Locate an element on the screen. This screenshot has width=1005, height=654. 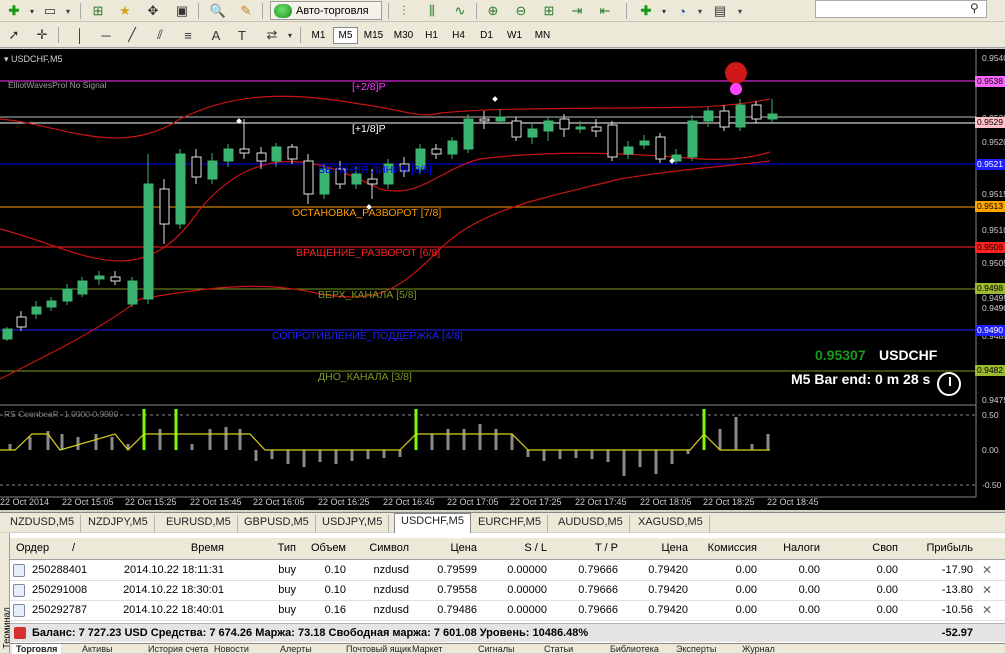
autotrade-icon is located at coordinates (283, 10).